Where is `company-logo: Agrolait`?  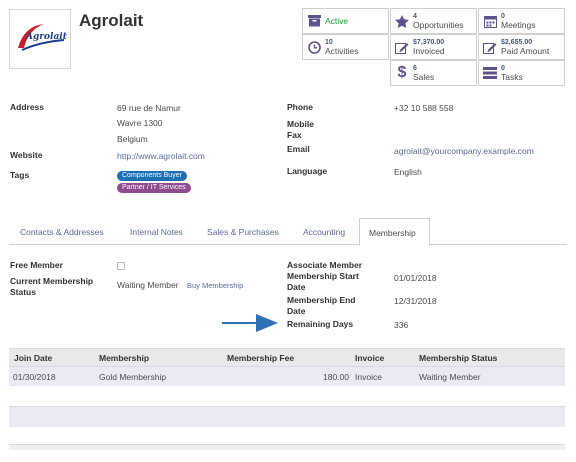 company-logo: Agrolait is located at coordinates (40, 39).